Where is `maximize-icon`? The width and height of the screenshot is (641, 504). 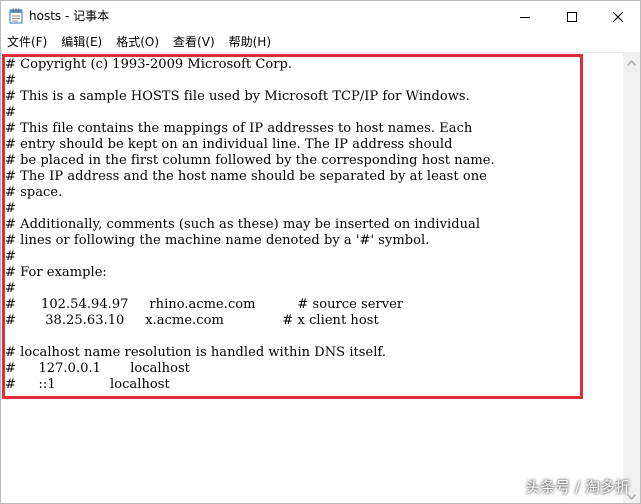
maximize-icon is located at coordinates (572, 16).